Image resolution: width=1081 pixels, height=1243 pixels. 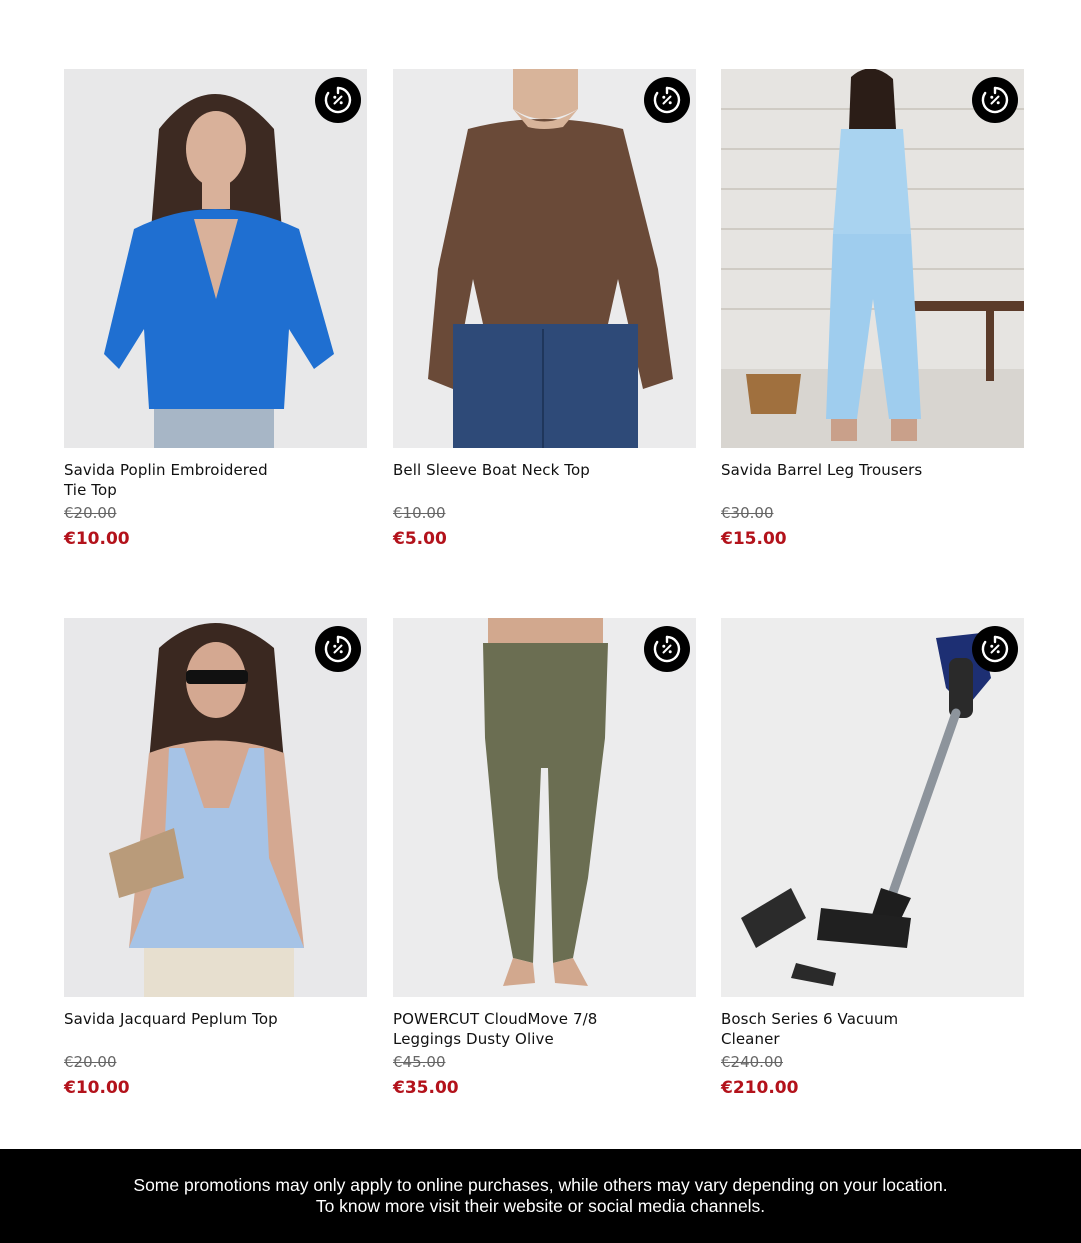 What do you see at coordinates (747, 513) in the screenshot?
I see `original-price: €30.00` at bounding box center [747, 513].